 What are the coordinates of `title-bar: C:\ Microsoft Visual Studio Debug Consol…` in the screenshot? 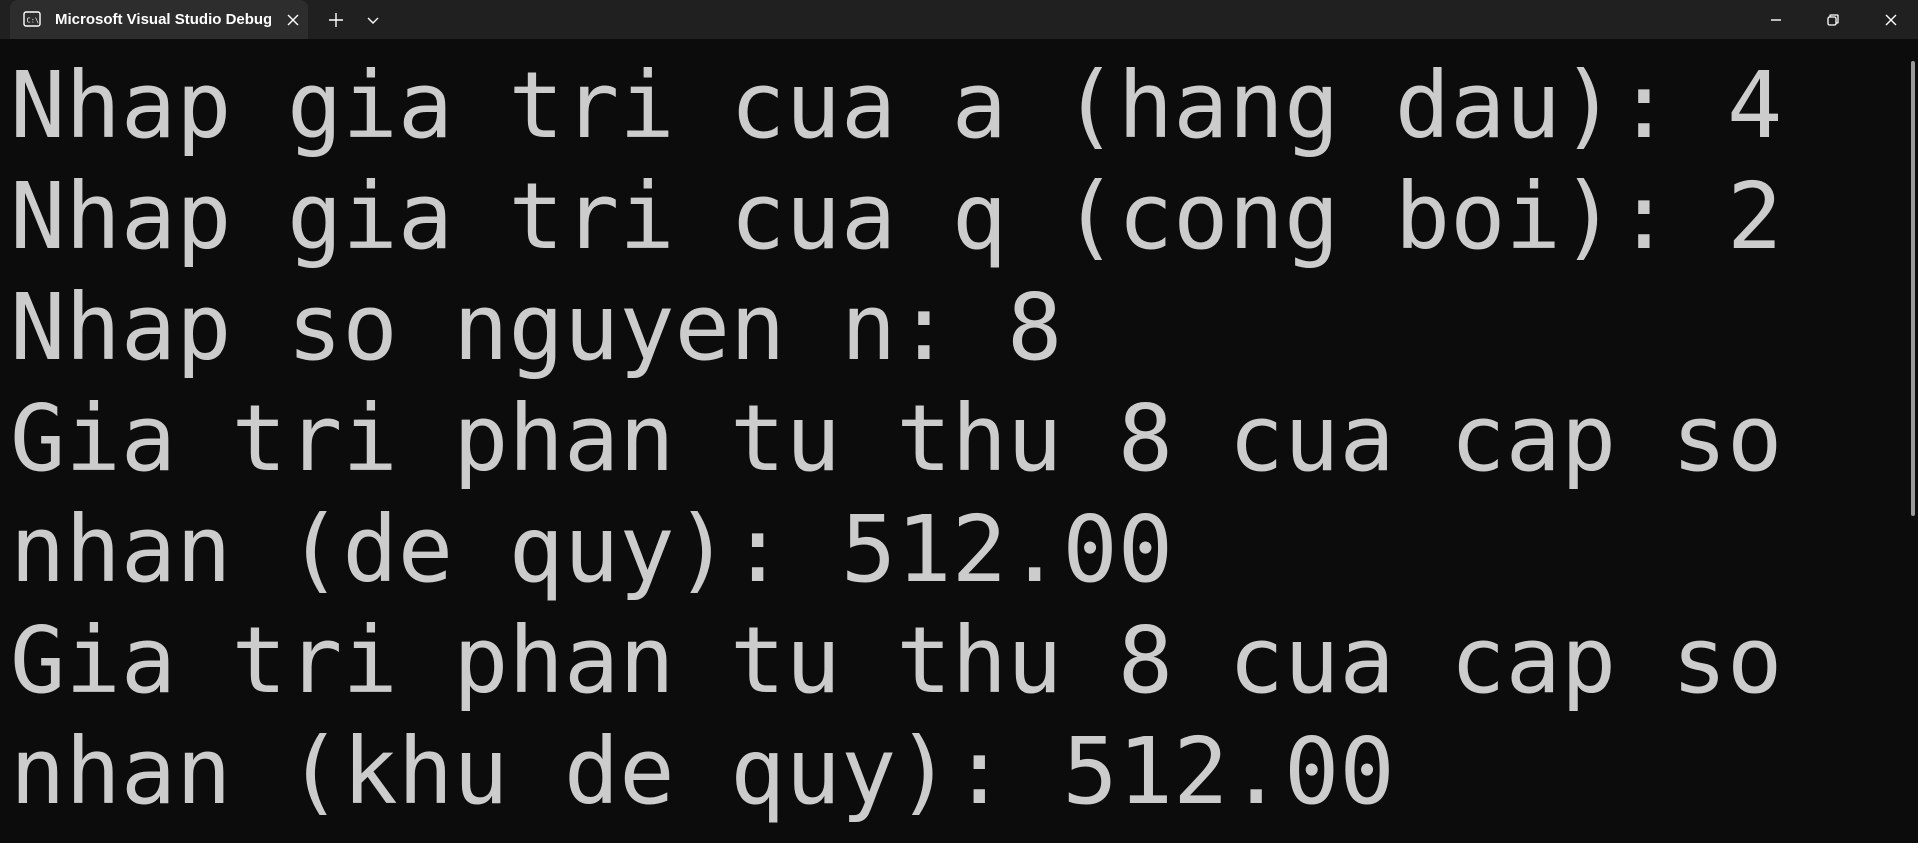 It's located at (959, 19).